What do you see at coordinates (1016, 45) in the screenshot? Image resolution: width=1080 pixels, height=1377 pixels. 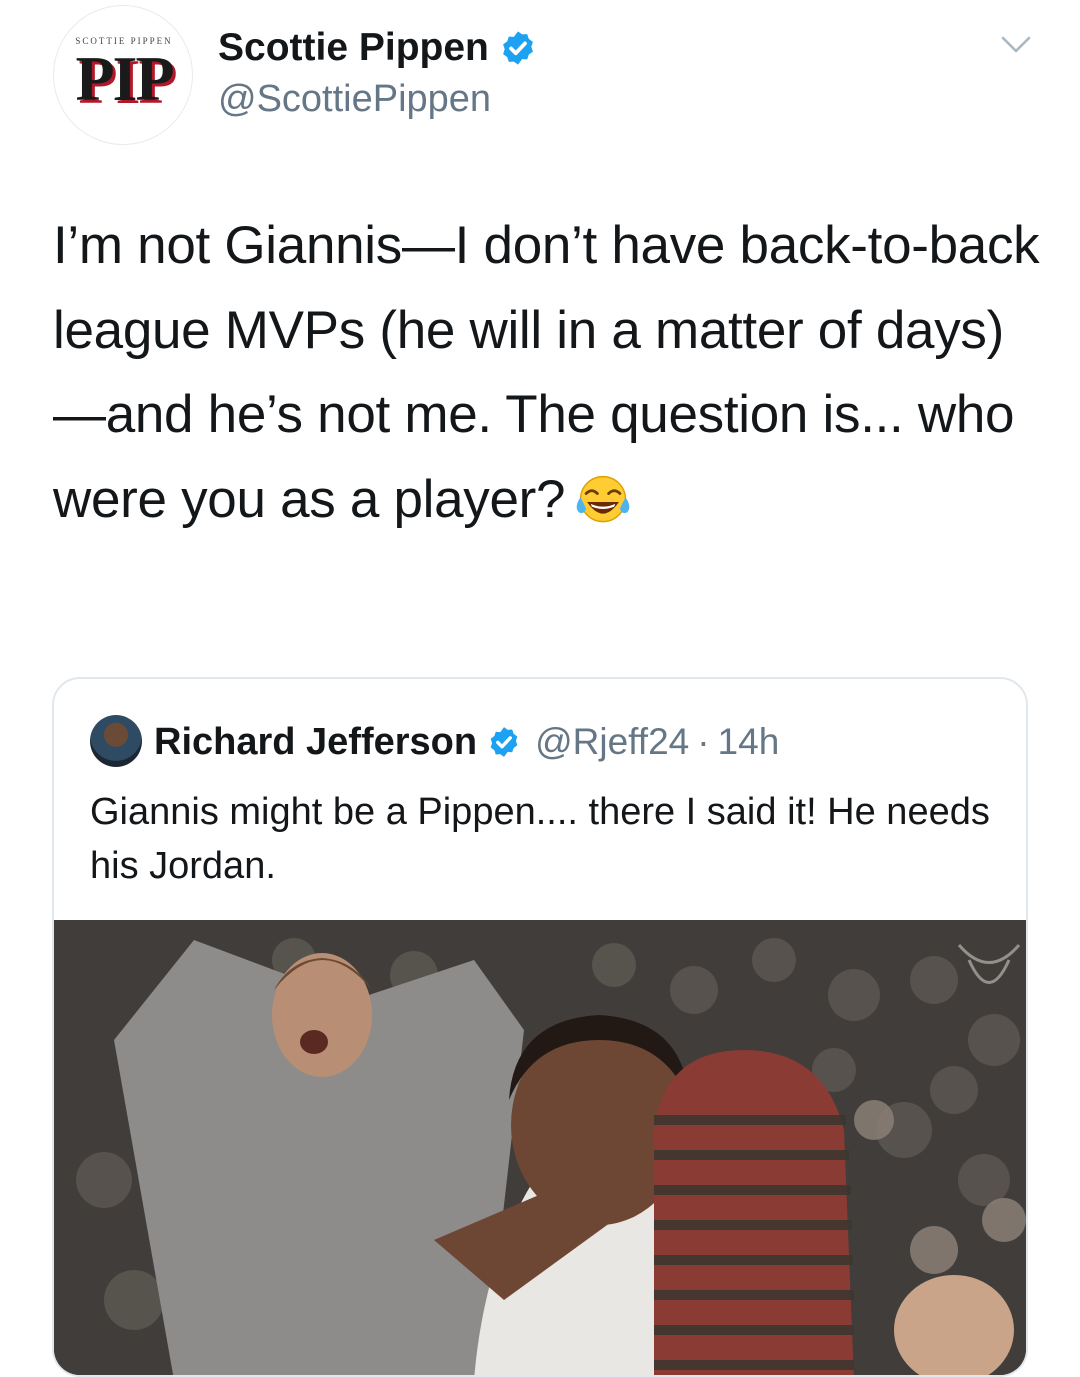 I see `chevron-down-icon` at bounding box center [1016, 45].